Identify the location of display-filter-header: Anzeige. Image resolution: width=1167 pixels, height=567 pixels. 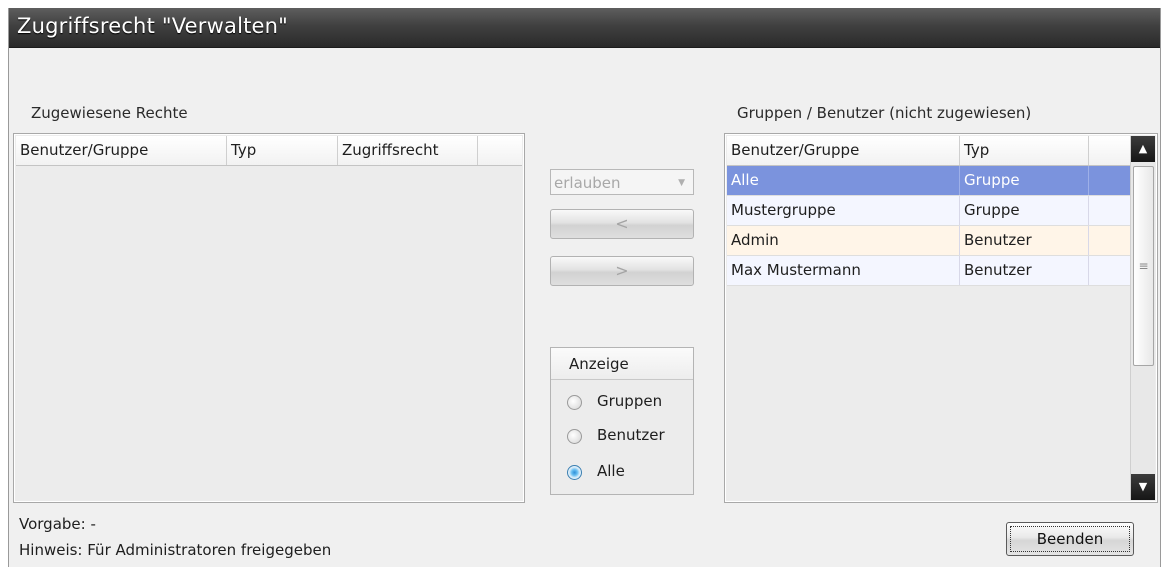
(622, 364).